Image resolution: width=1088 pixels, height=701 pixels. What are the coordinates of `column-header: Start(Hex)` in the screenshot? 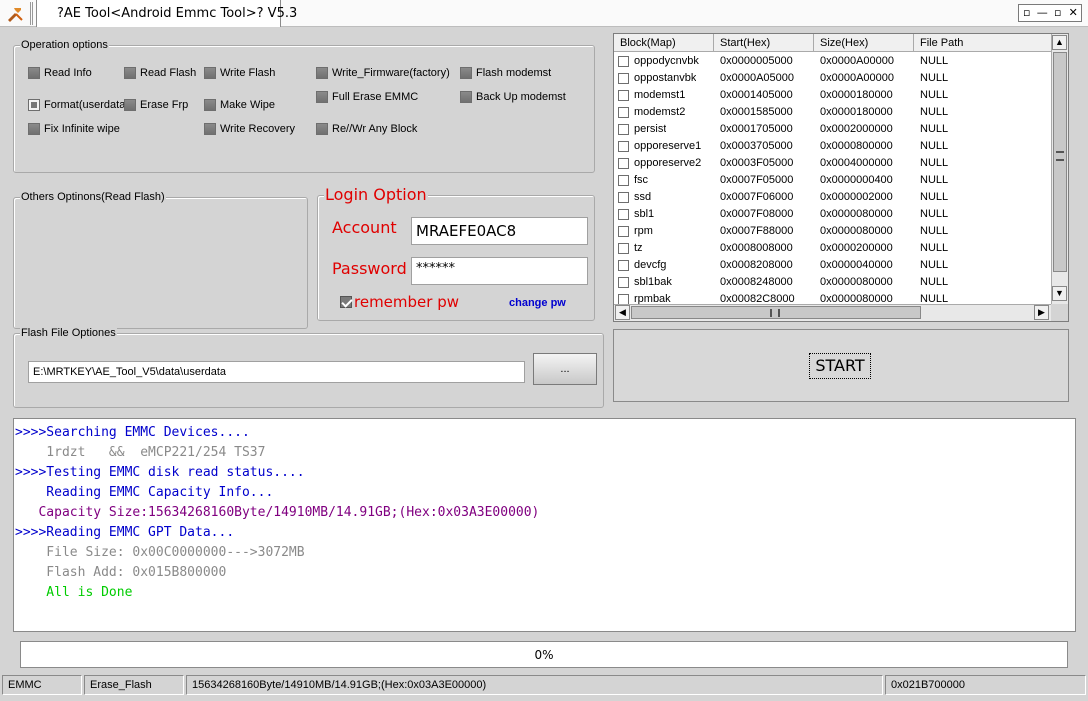 It's located at (764, 43).